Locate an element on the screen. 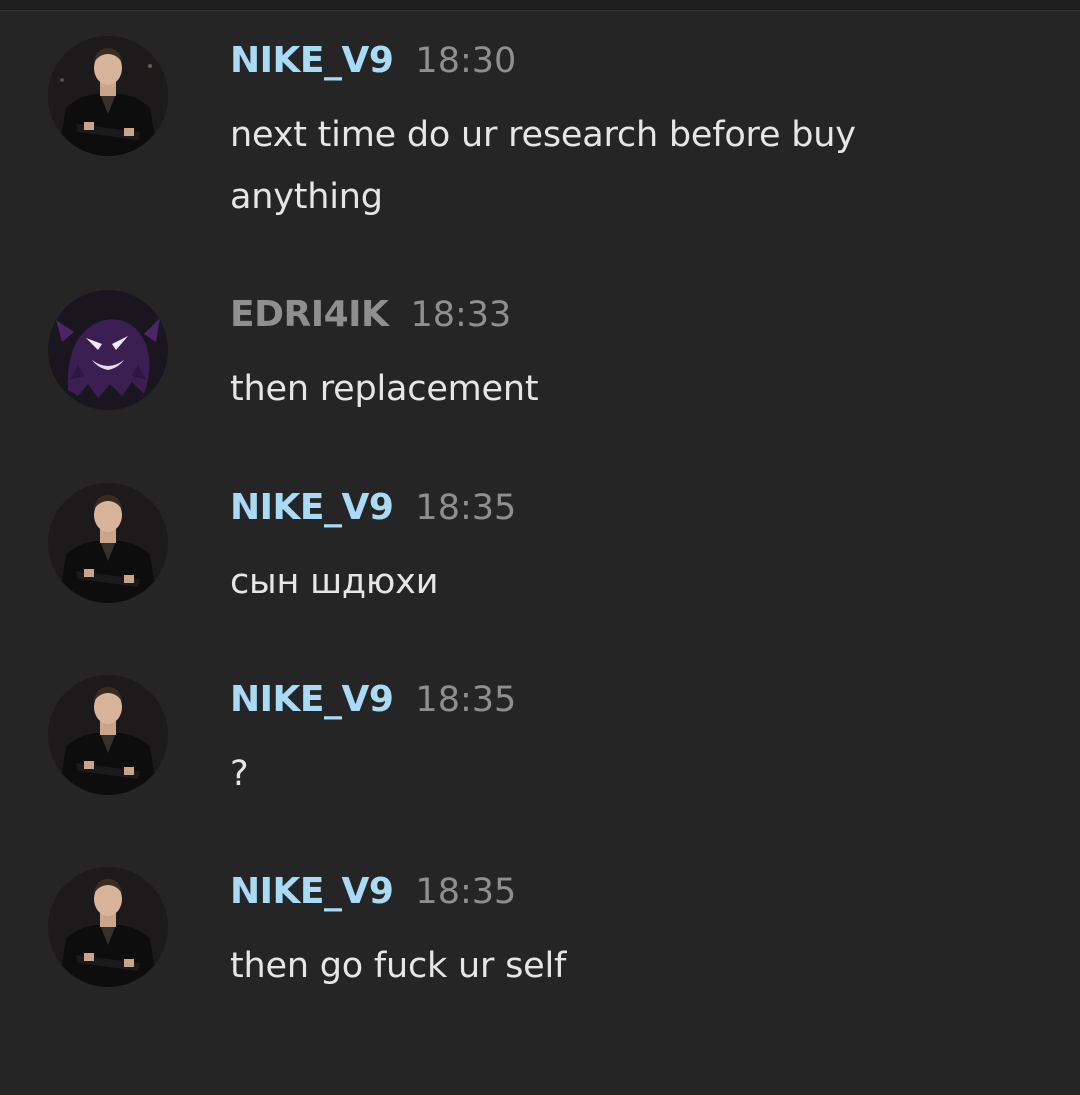  message-header: EDRI4IK 18:33 is located at coordinates (370, 315).